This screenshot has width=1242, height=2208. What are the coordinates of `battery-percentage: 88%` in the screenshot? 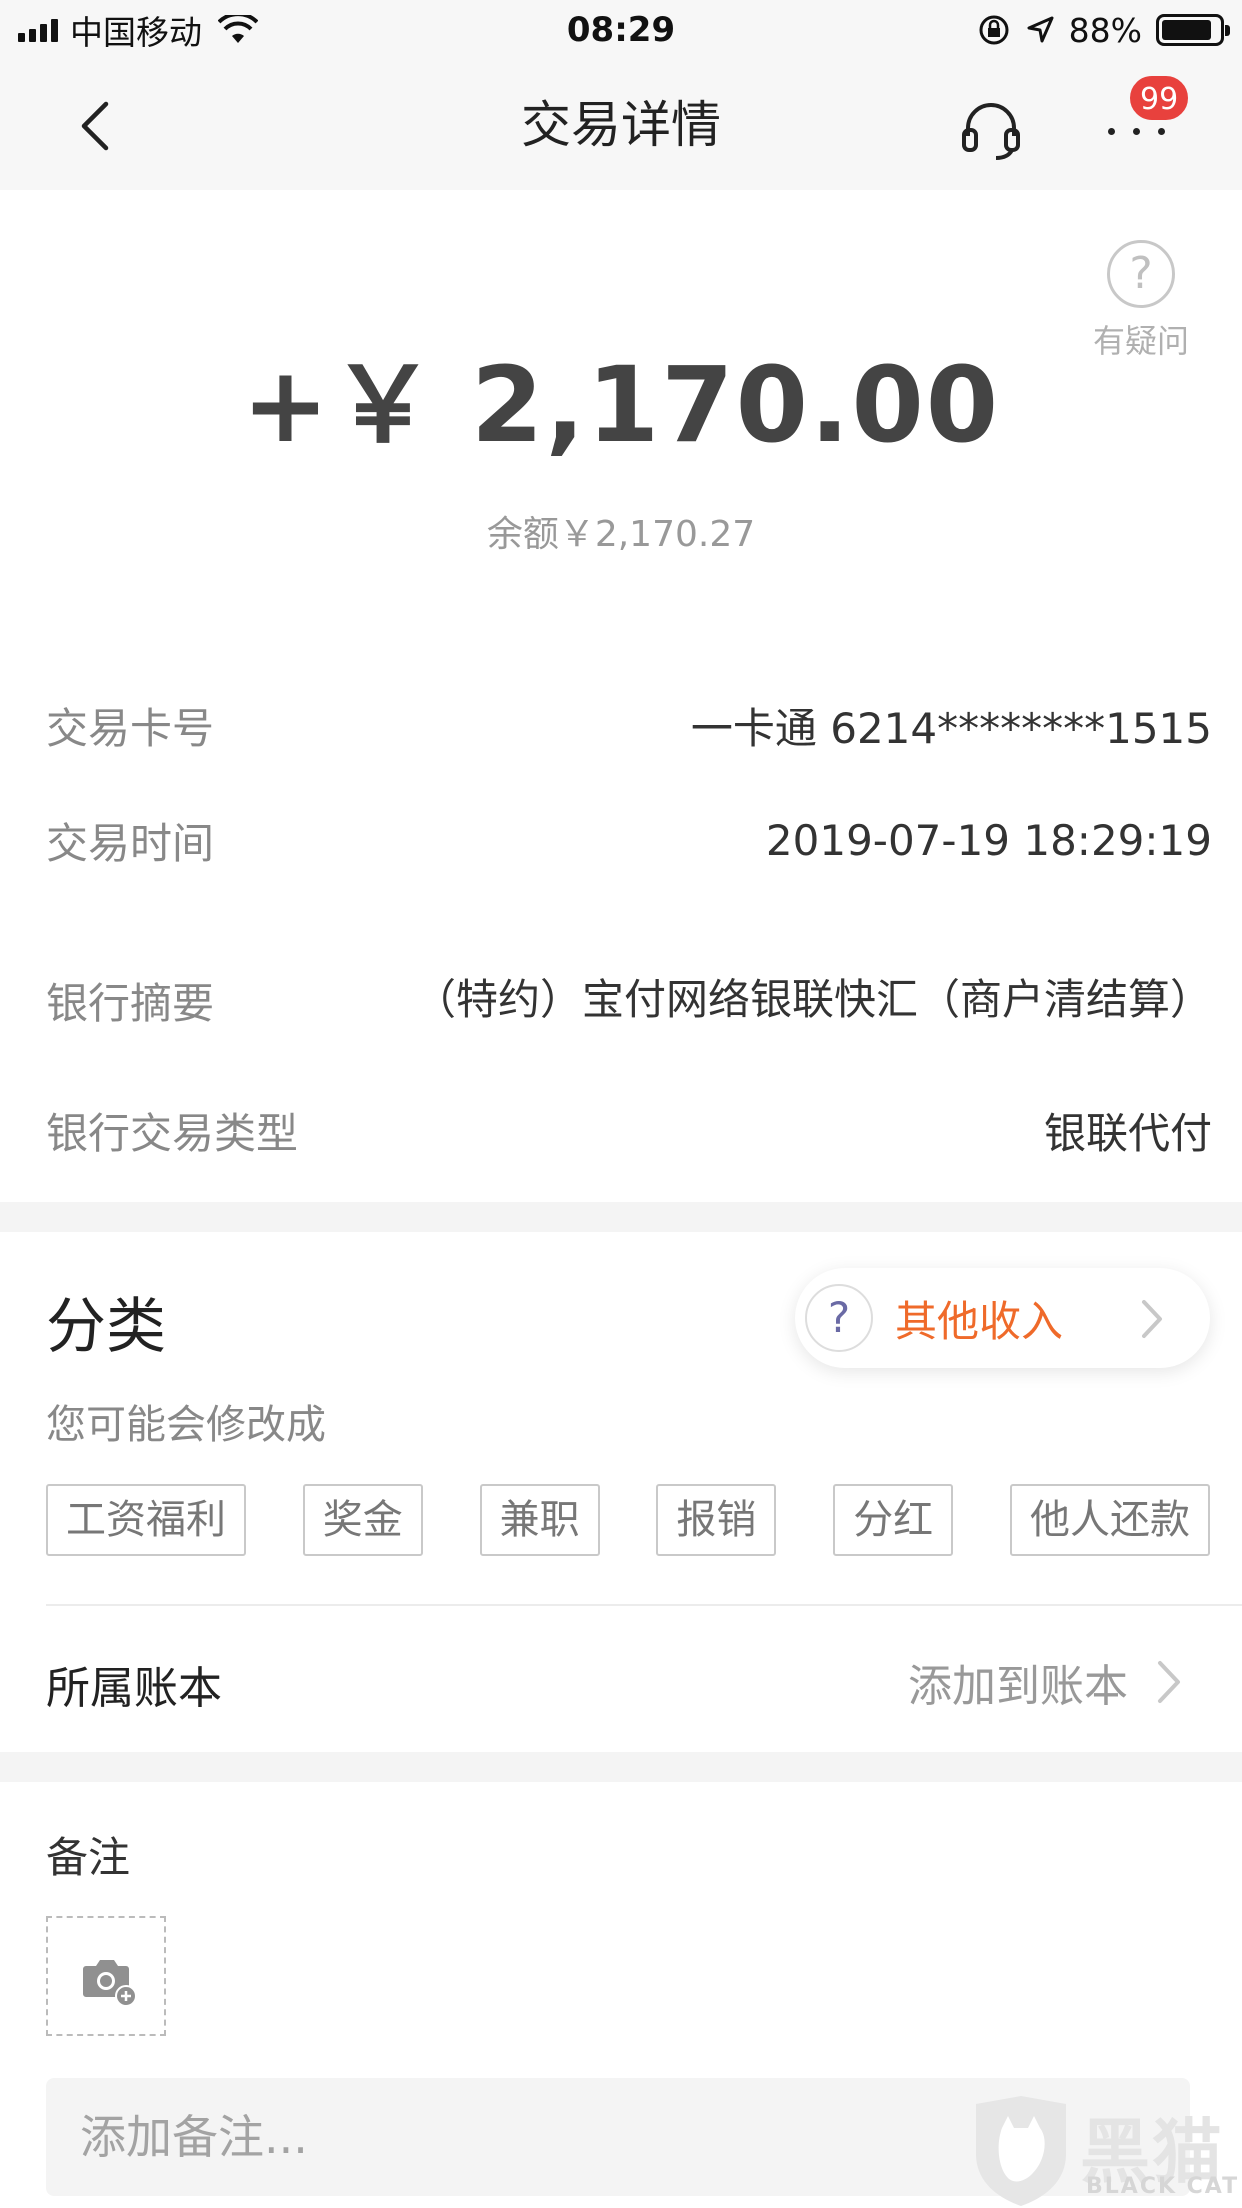 It's located at (1105, 30).